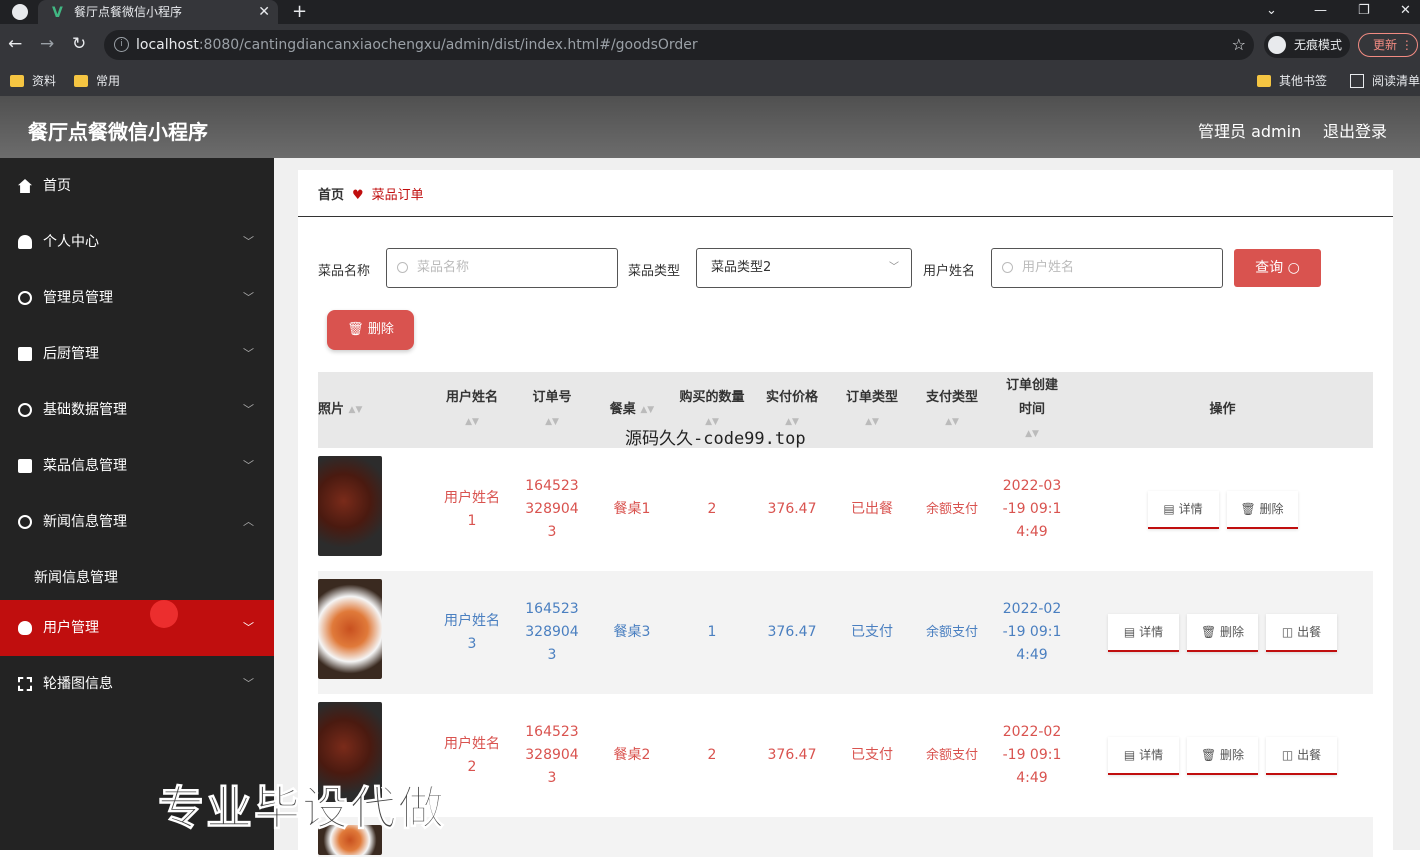 The image size is (1420, 857). I want to click on cell-pay-type: 余额支付, so click(951, 509).